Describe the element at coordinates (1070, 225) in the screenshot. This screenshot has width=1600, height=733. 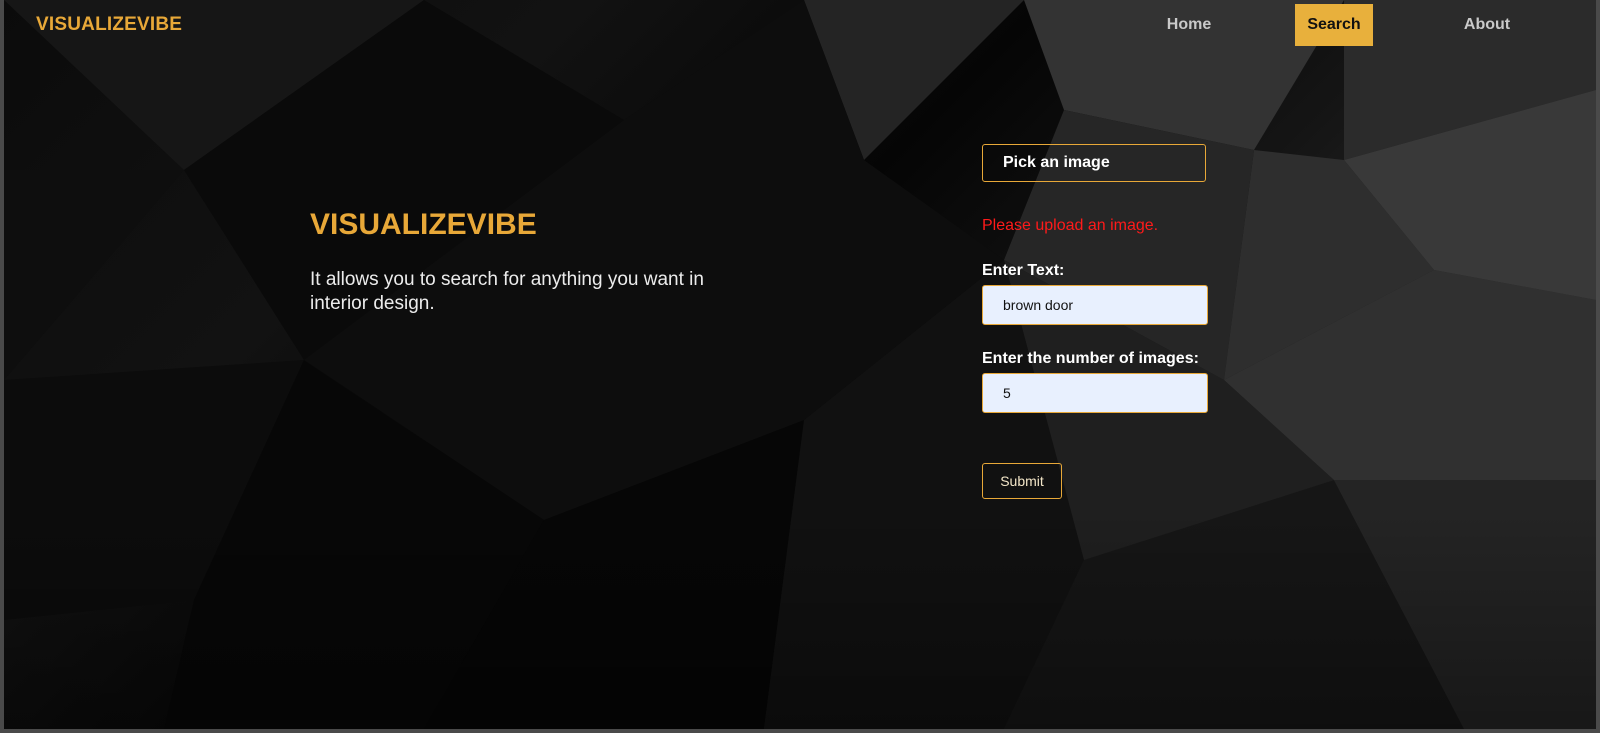
I see `upload-error-message: Please upload an image.` at that location.